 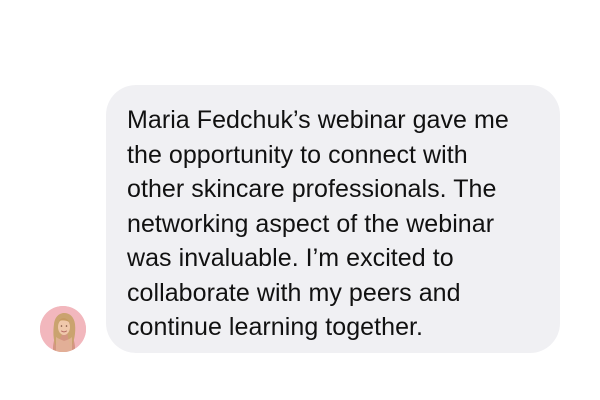 I want to click on sender-avatar, so click(x=63, y=329).